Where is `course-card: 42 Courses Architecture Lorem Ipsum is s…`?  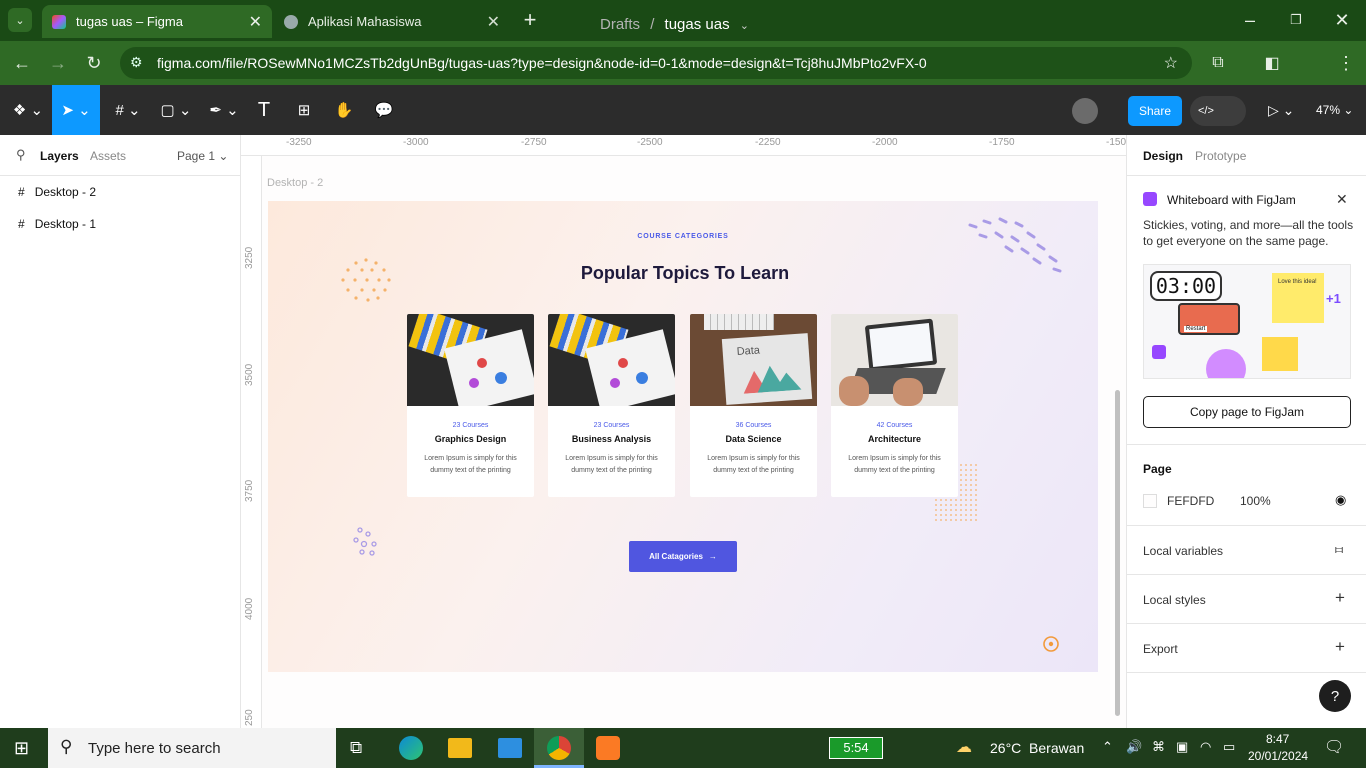
course-card: 42 Courses Architecture Lorem Ipsum is s… is located at coordinates (894, 405).